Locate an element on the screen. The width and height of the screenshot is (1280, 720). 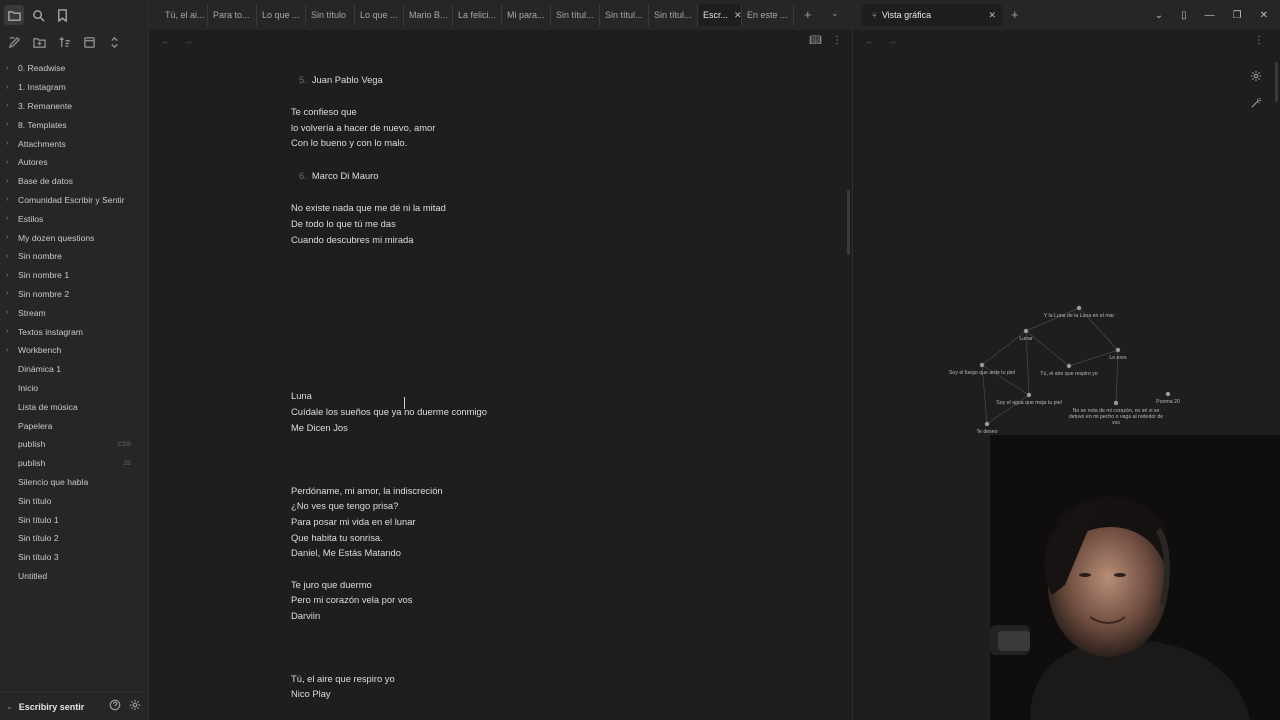
search-icon is located at coordinates (38, 15).